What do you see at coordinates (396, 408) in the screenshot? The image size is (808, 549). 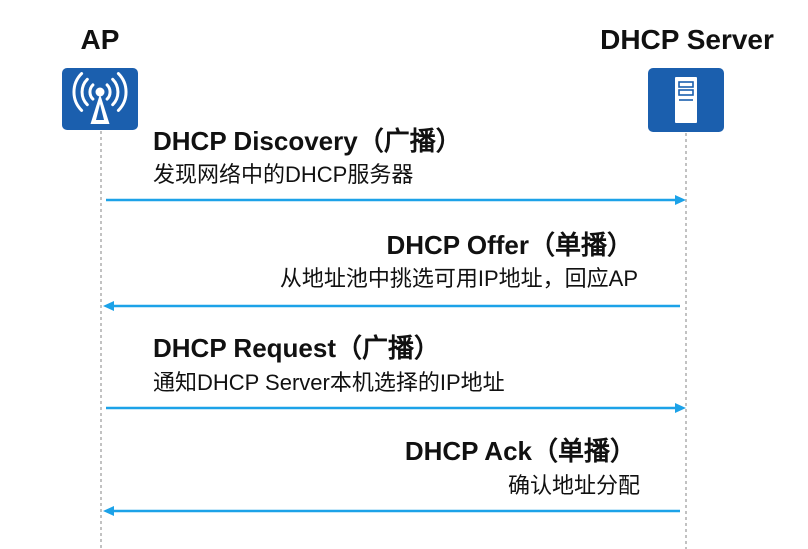 I see `request-arrow` at bounding box center [396, 408].